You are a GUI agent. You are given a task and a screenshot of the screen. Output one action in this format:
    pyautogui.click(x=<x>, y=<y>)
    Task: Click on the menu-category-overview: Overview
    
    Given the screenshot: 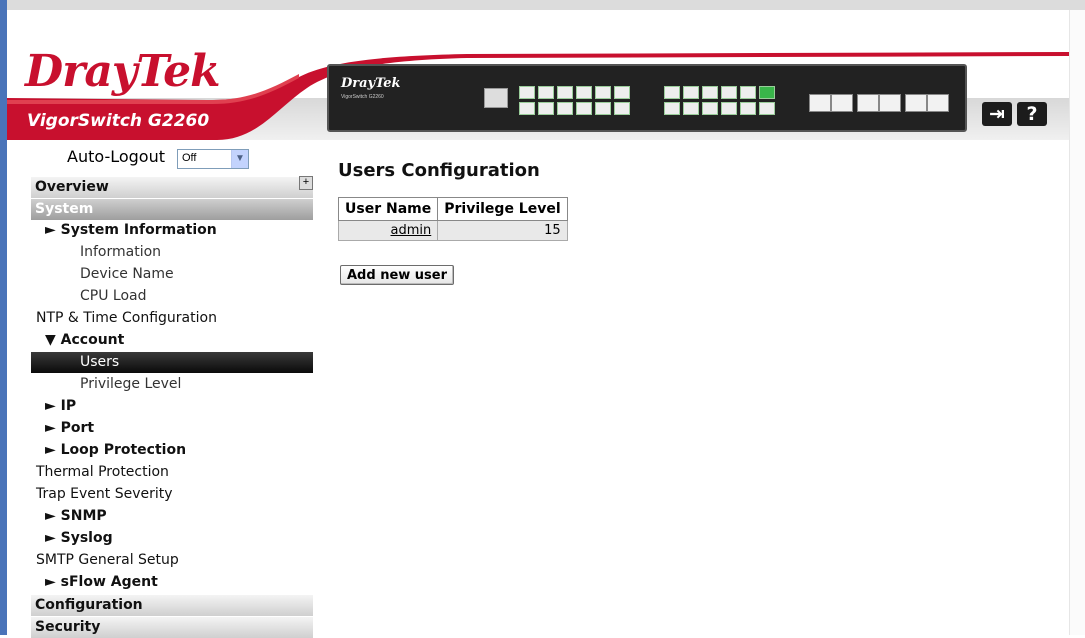 What is the action you would take?
    pyautogui.click(x=172, y=187)
    